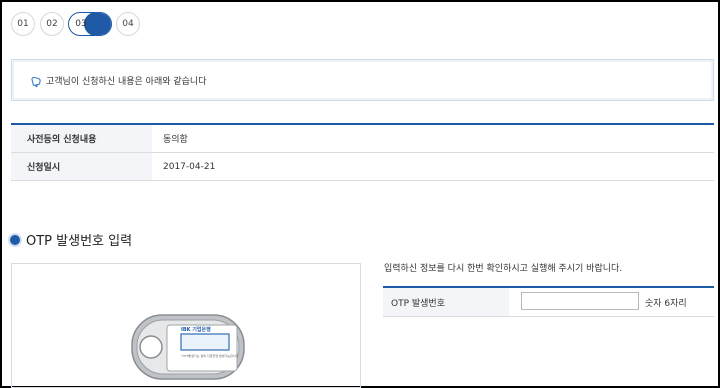 The width and height of the screenshot is (720, 388). I want to click on notice-text: 고객님이 신청하신 내용은 아래와 같습니다, so click(126, 82).